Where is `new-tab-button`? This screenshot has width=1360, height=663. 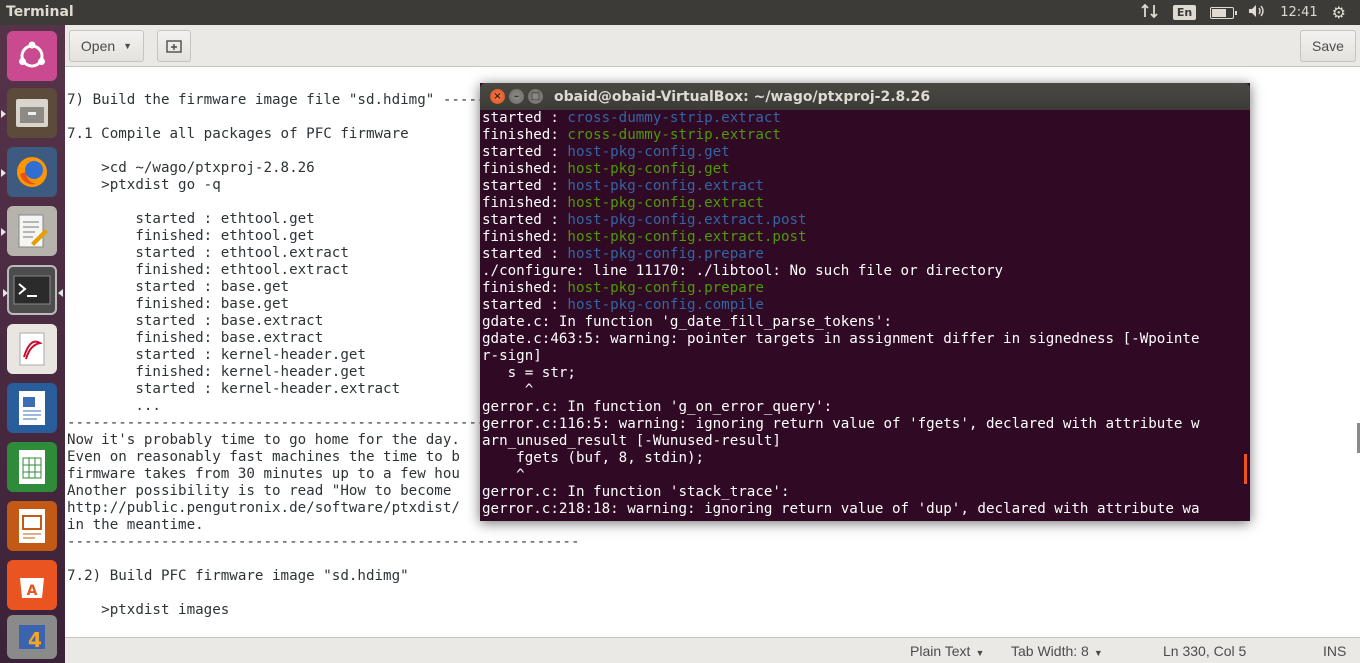 new-tab-button is located at coordinates (174, 46).